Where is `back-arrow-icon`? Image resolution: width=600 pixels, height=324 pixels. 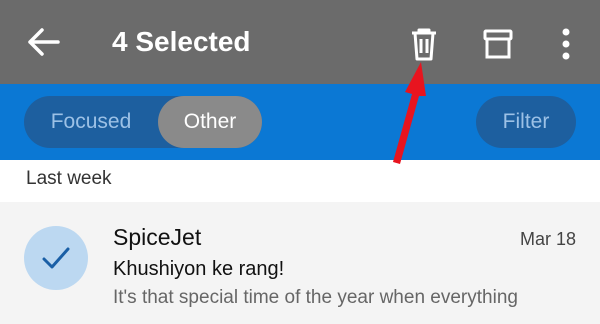
back-arrow-icon is located at coordinates (44, 42).